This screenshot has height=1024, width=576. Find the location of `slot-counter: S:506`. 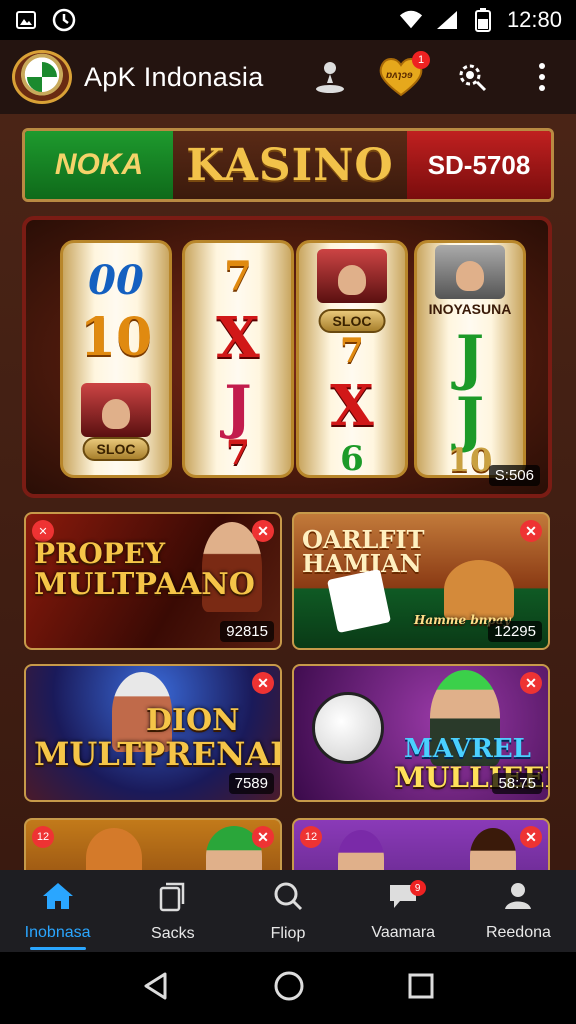

slot-counter: S:506 is located at coordinates (514, 475).